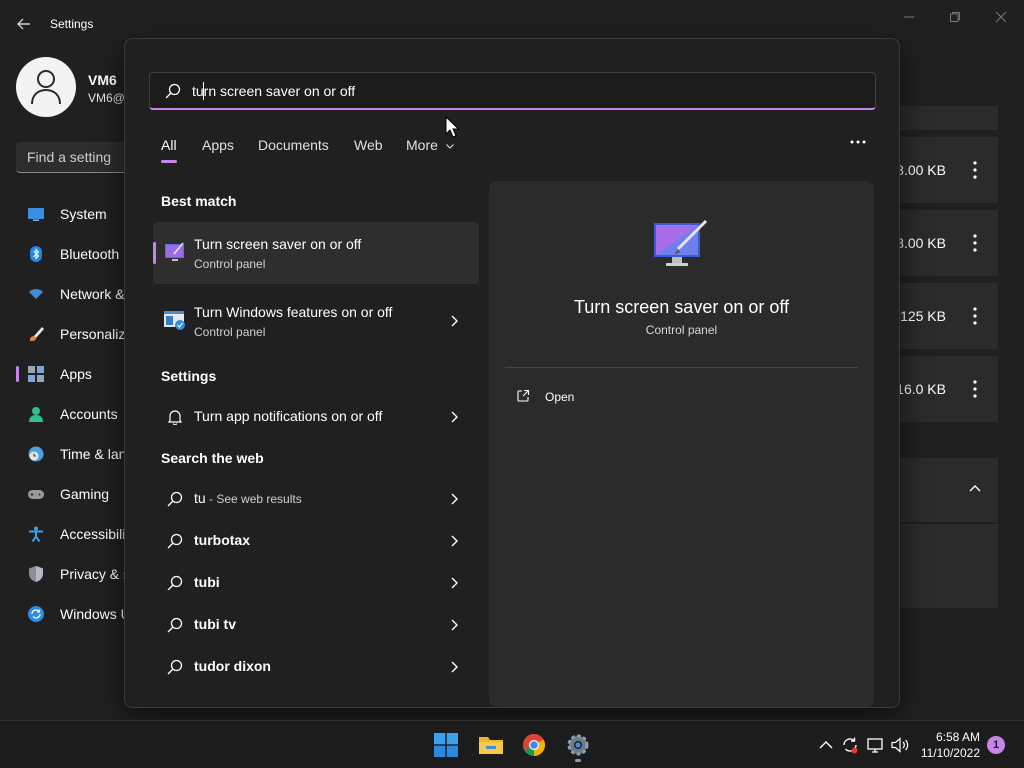 The width and height of the screenshot is (1024, 768). Describe the element at coordinates (218, 145) in the screenshot. I see `tab-apps: Apps` at that location.